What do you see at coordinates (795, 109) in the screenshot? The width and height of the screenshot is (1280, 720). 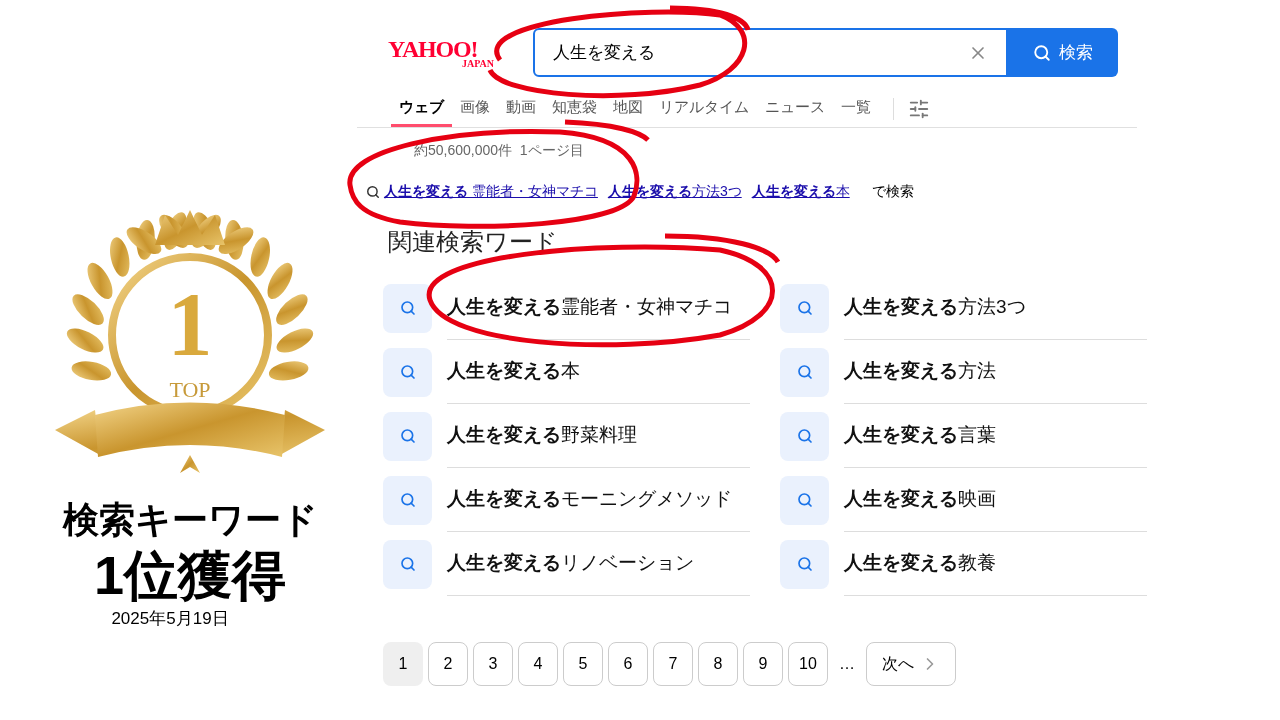 I see `nav-tab: ニュース` at bounding box center [795, 109].